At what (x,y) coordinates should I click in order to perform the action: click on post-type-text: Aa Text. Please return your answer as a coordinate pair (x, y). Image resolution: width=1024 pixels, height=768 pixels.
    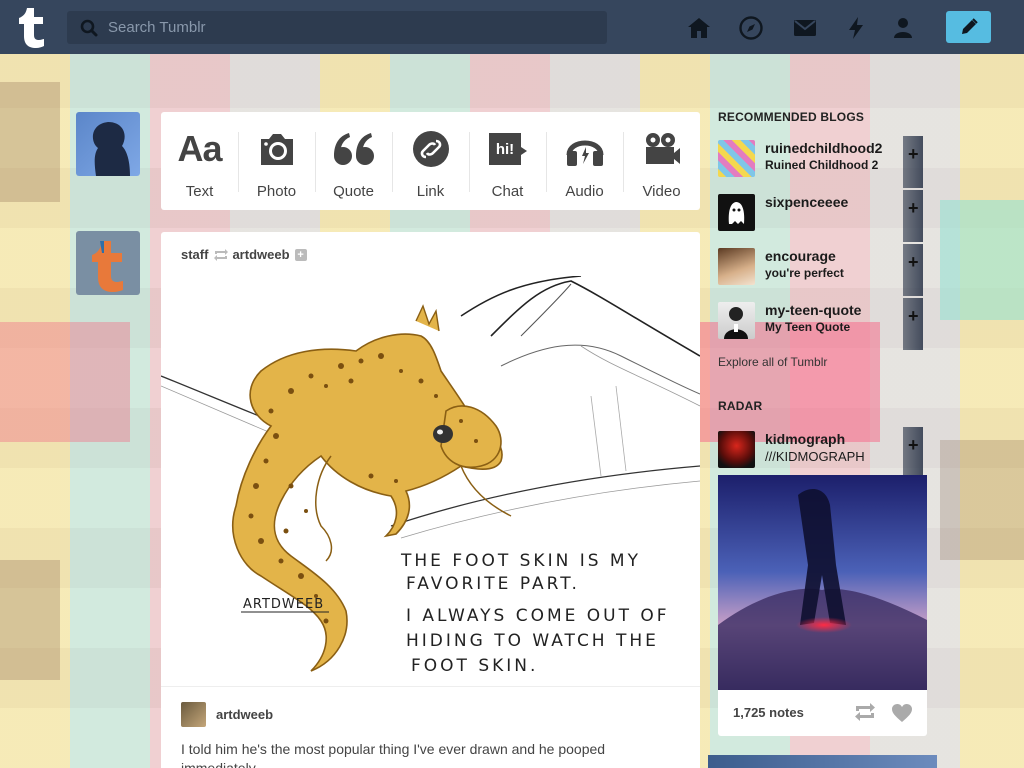
    Looking at the image, I should click on (199, 161).